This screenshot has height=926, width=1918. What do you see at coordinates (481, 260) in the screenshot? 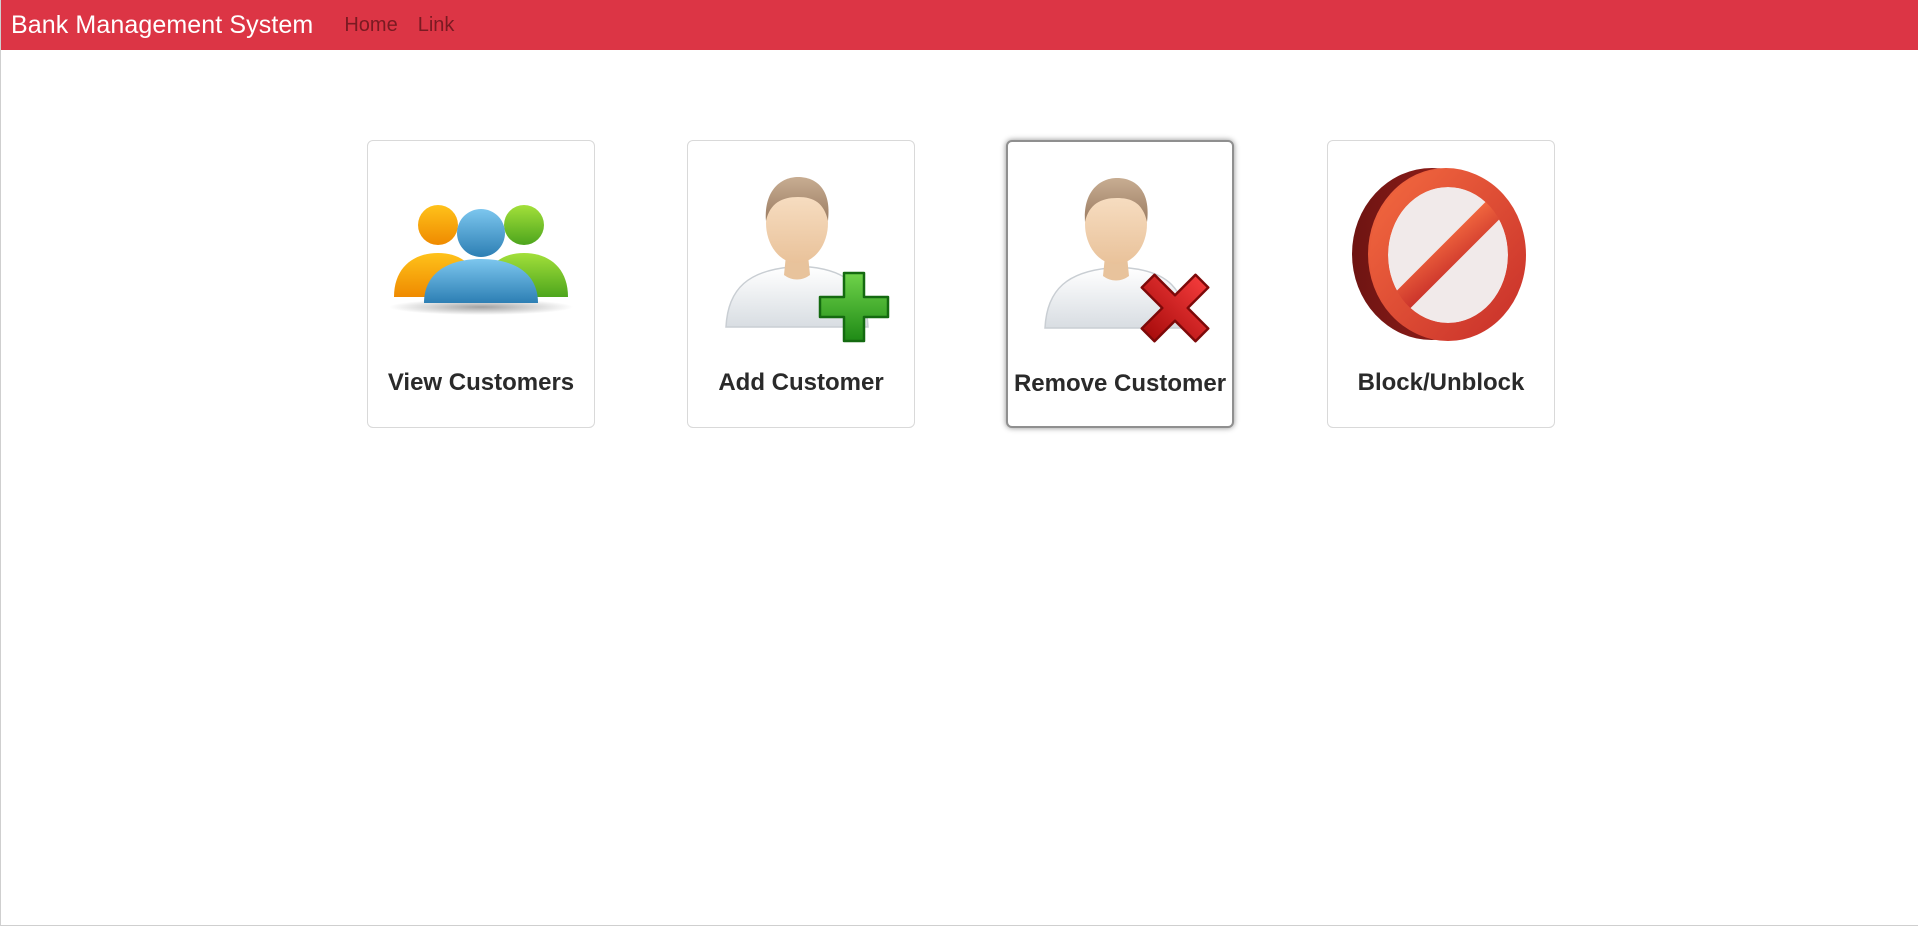
I see `users-group-icon` at bounding box center [481, 260].